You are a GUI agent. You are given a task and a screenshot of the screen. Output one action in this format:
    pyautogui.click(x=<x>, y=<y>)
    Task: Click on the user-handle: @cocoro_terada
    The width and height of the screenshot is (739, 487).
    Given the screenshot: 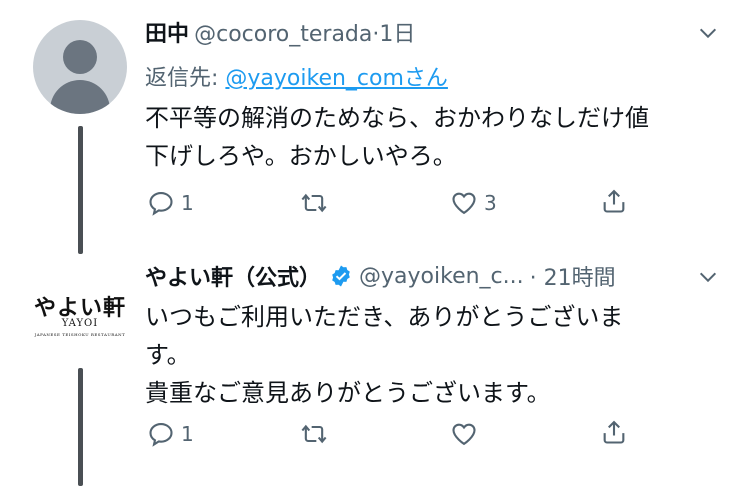 What is the action you would take?
    pyautogui.click(x=283, y=34)
    